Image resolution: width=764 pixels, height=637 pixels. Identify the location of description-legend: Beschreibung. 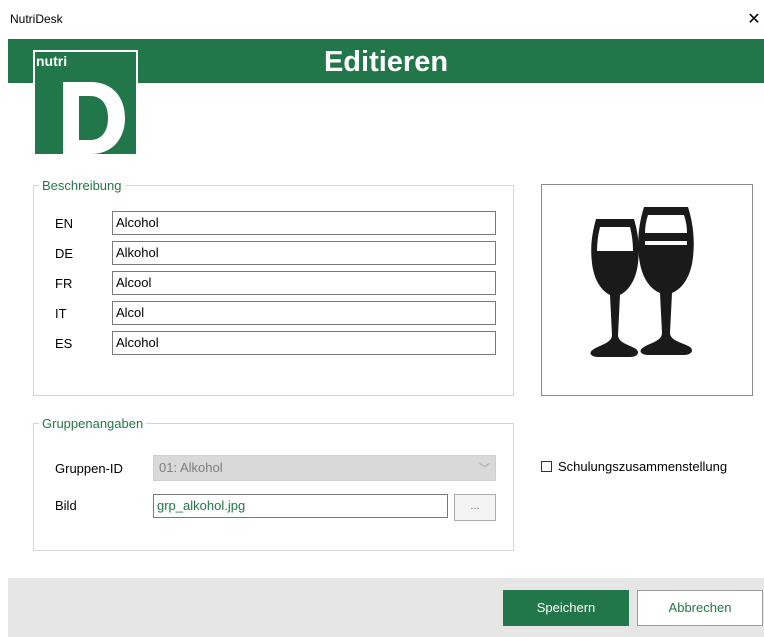
(82, 185).